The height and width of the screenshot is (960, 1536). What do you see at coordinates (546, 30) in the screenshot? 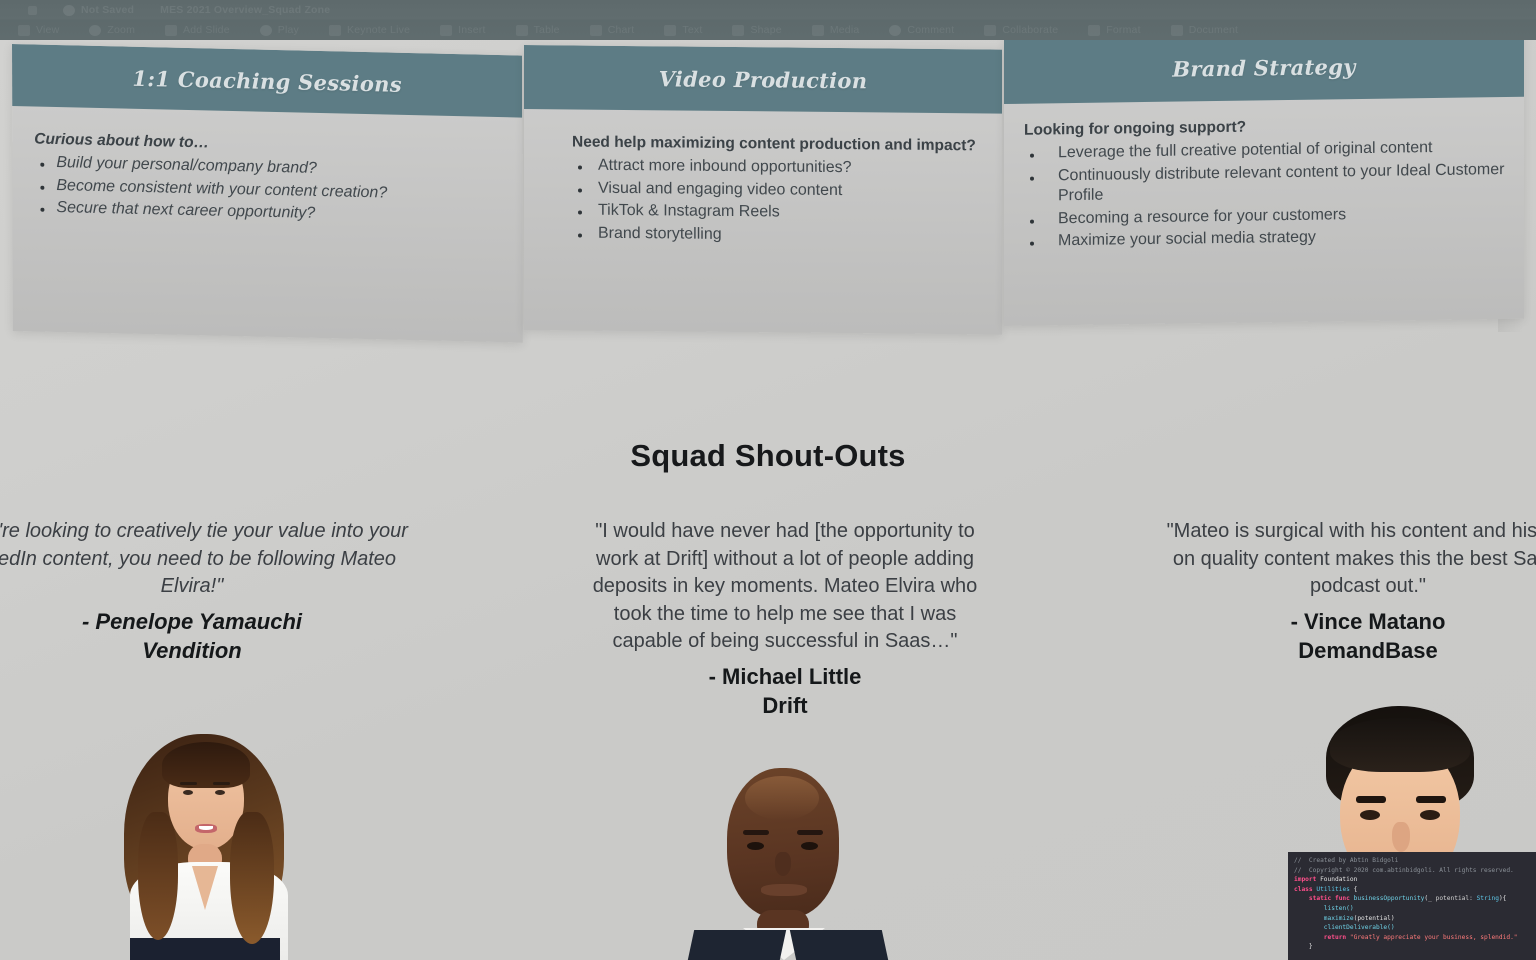
I see `toolbar-item-label: Table` at bounding box center [546, 30].